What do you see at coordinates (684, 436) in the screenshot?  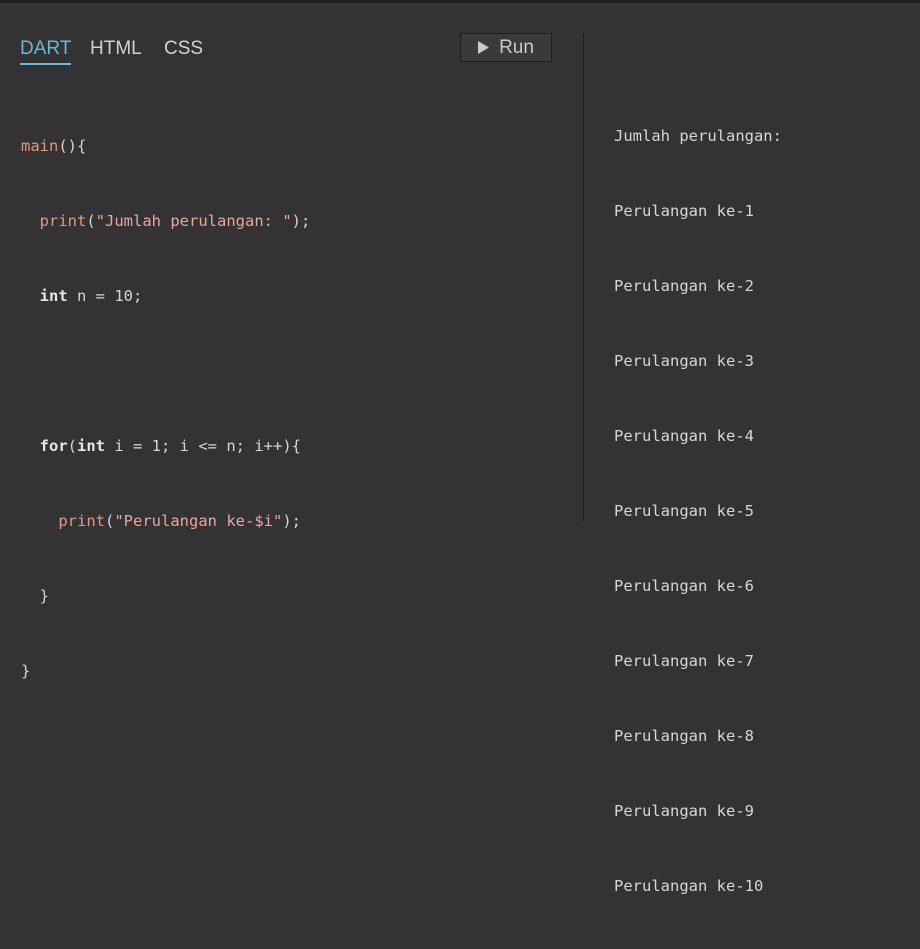 I see `console-line: Perulangan ke-4` at bounding box center [684, 436].